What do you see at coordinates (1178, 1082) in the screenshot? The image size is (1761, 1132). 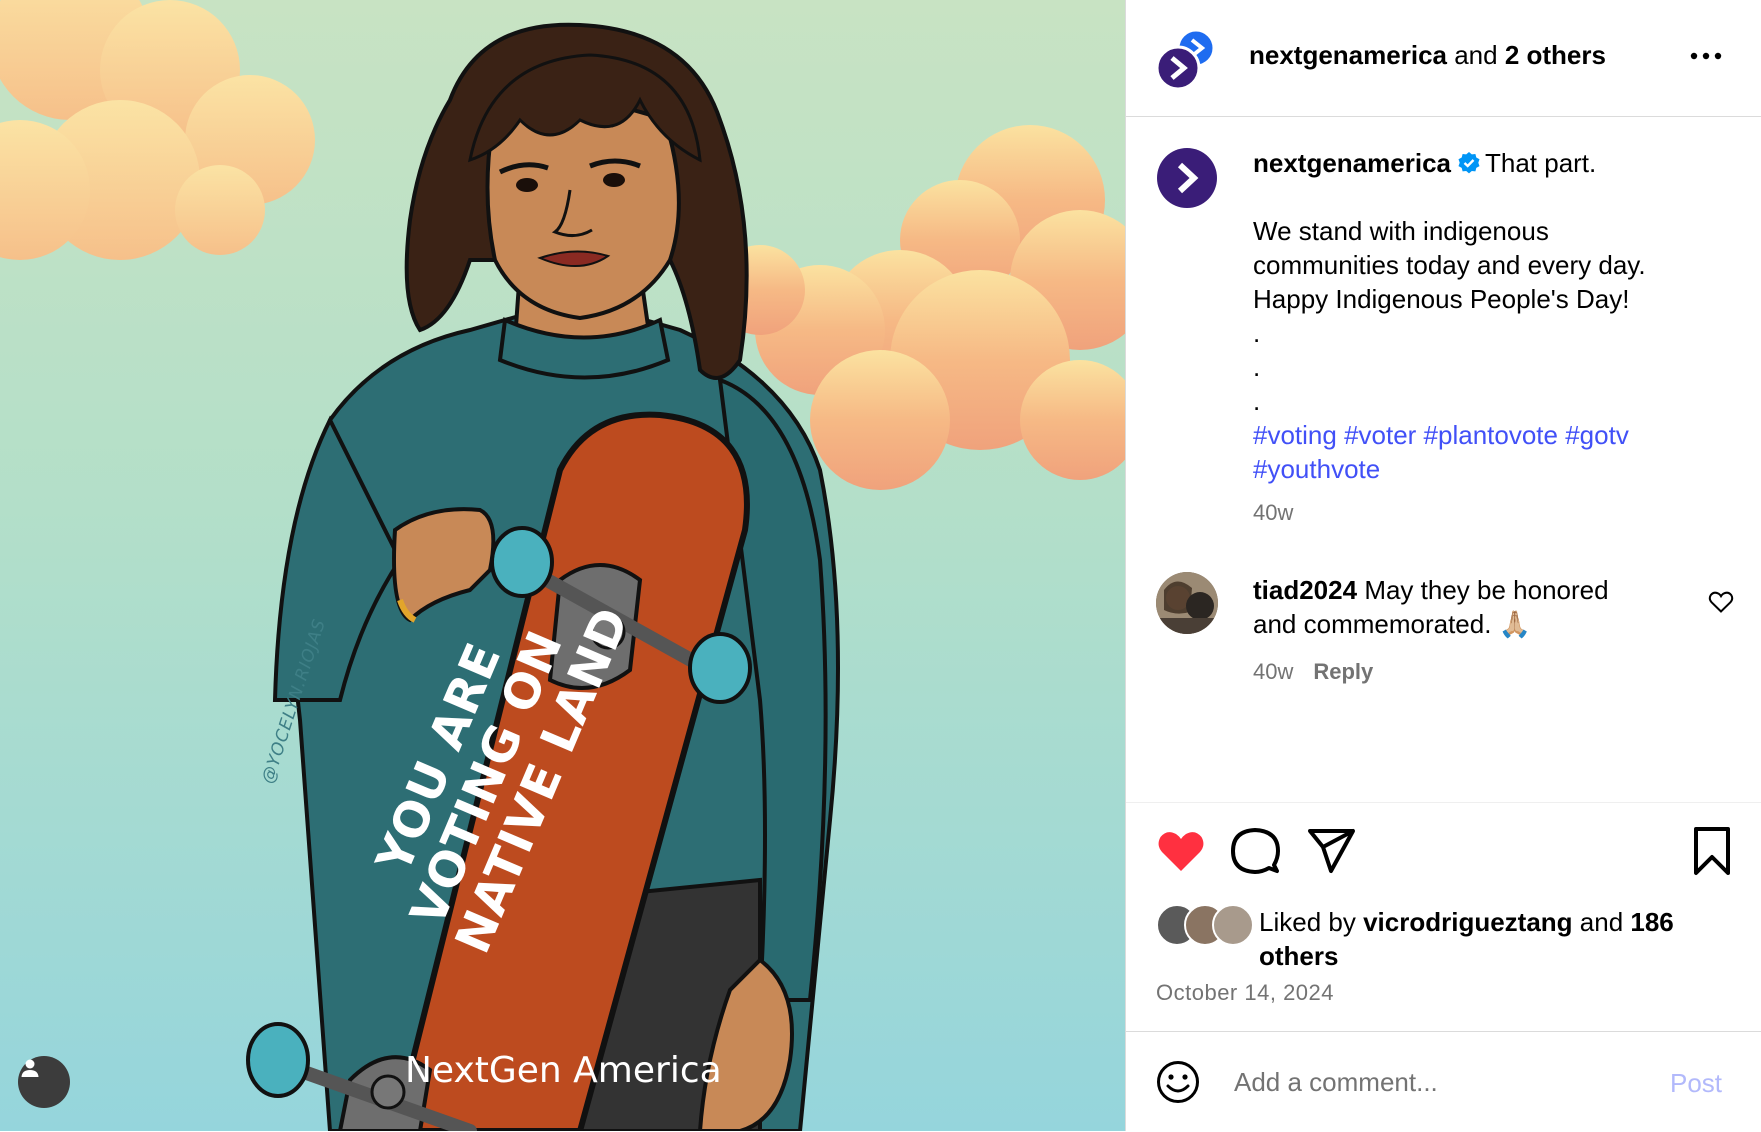 I see `emoji-icon` at bounding box center [1178, 1082].